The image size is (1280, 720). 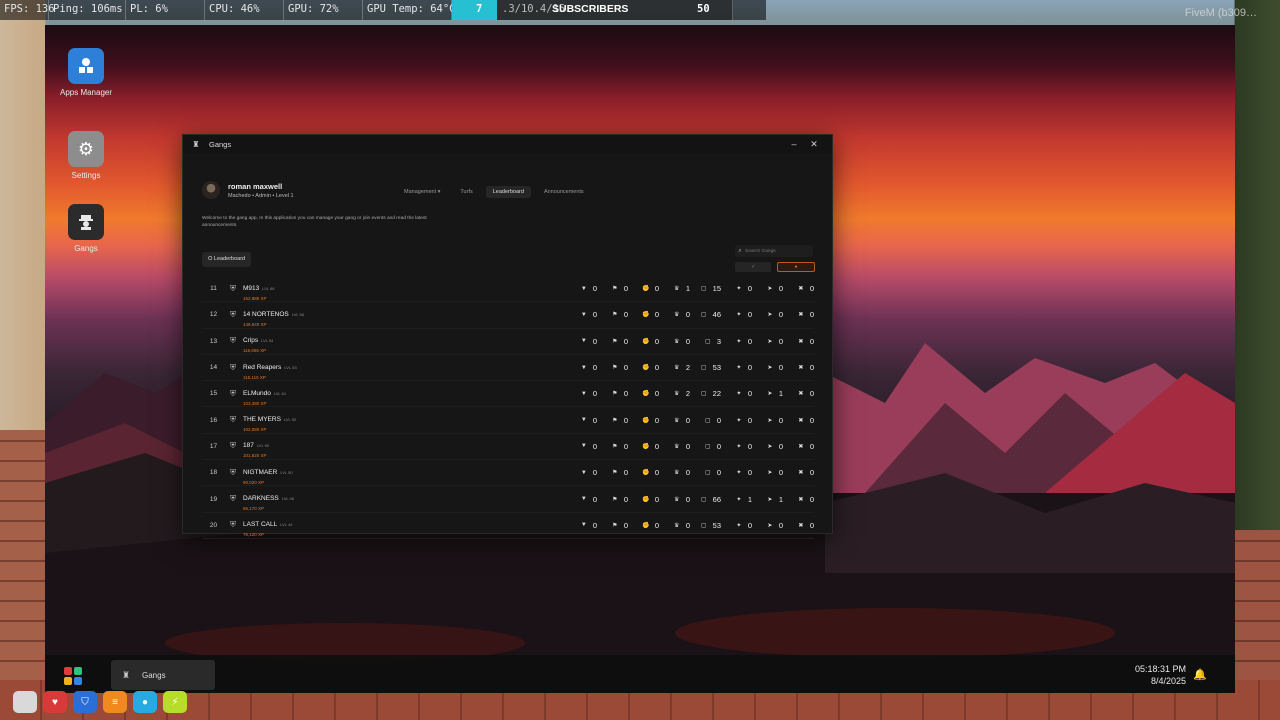 What do you see at coordinates (814, 144) in the screenshot?
I see `close-button: ✕` at bounding box center [814, 144].